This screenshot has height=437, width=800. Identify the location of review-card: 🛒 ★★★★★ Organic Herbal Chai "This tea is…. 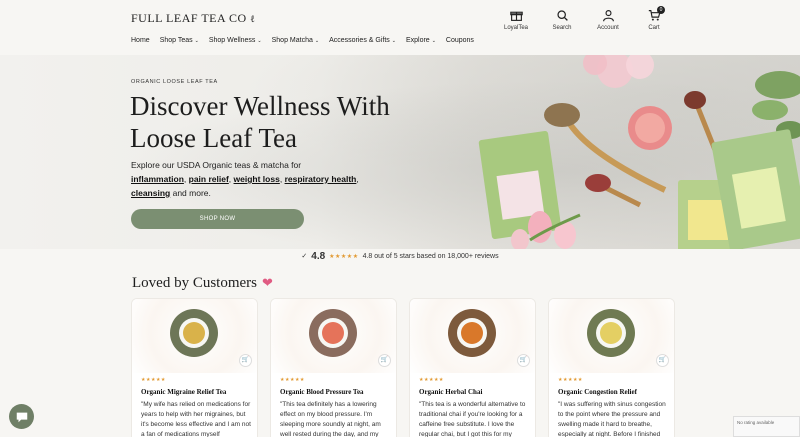
(472, 367).